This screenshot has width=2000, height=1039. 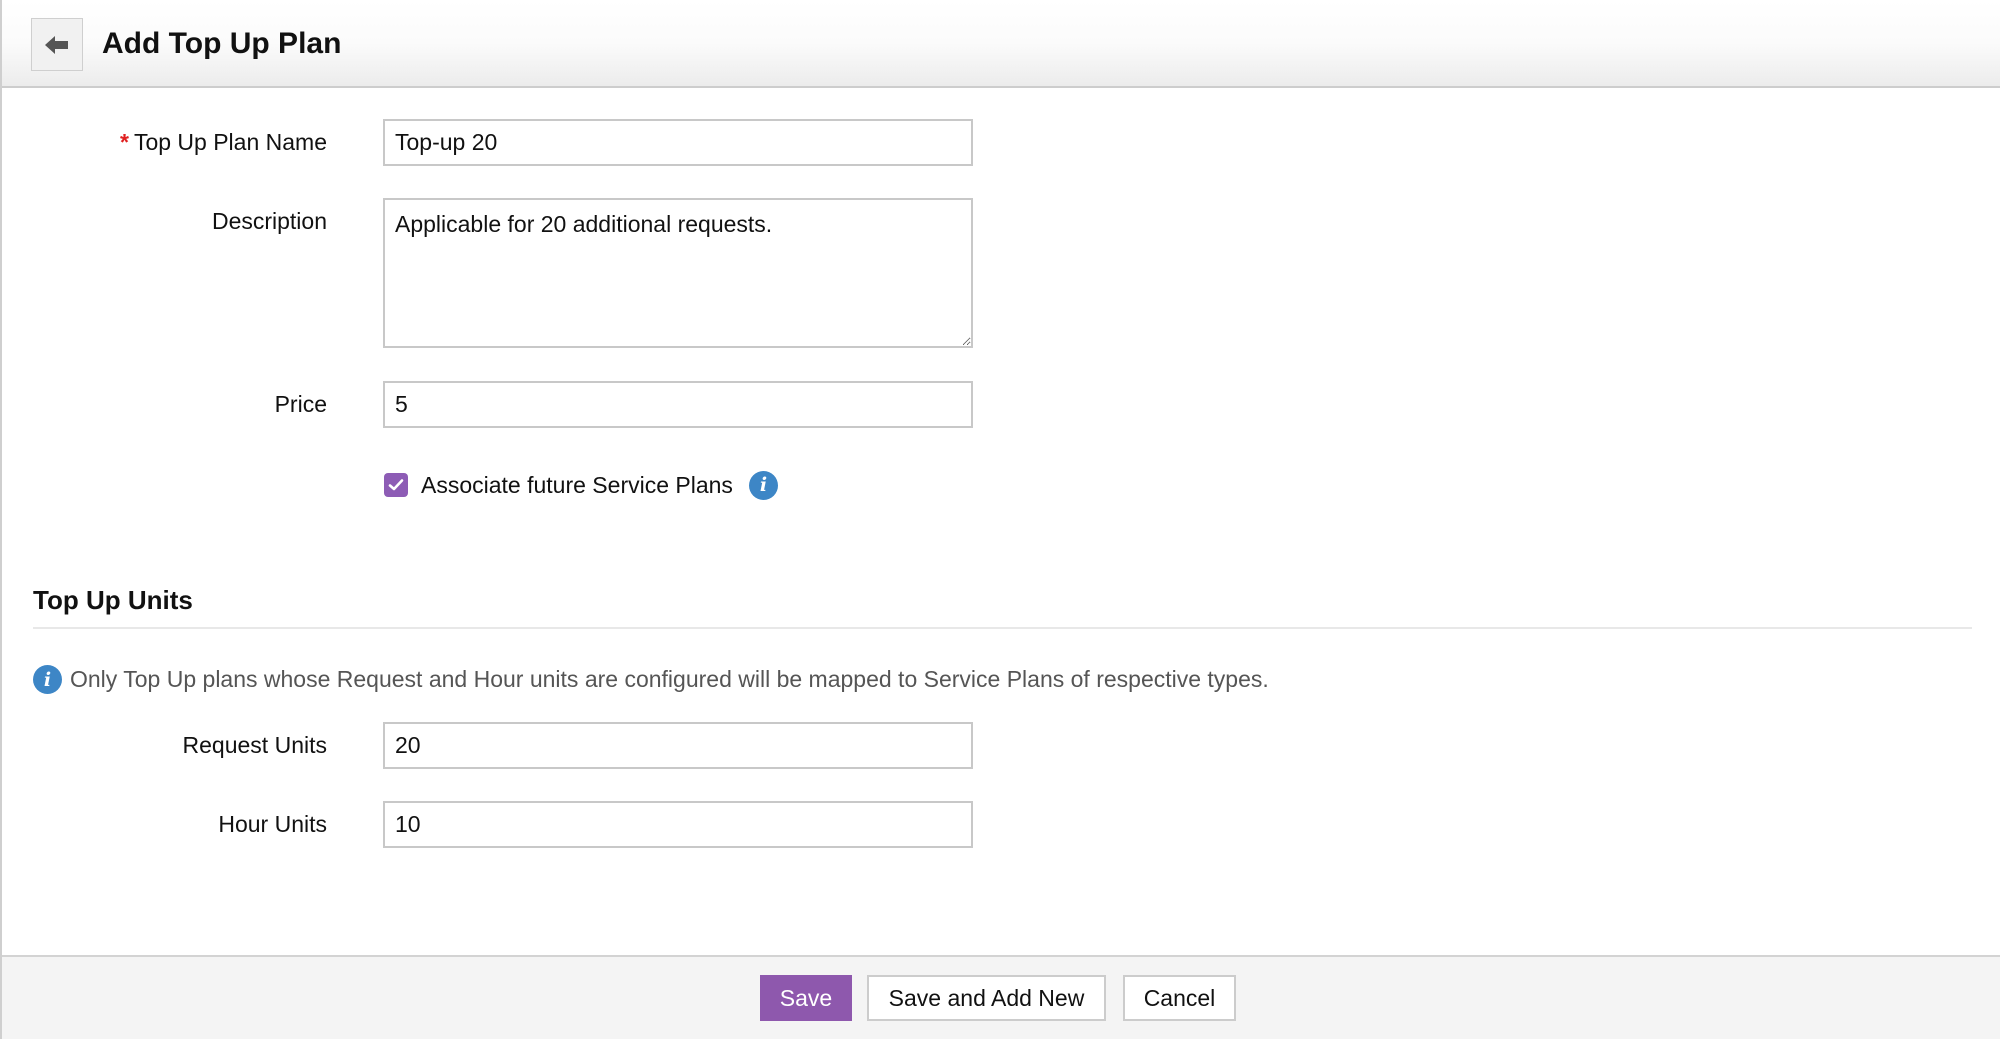 I want to click on description-textarea: Applicable for 20 additional requests., so click(x=678, y=273).